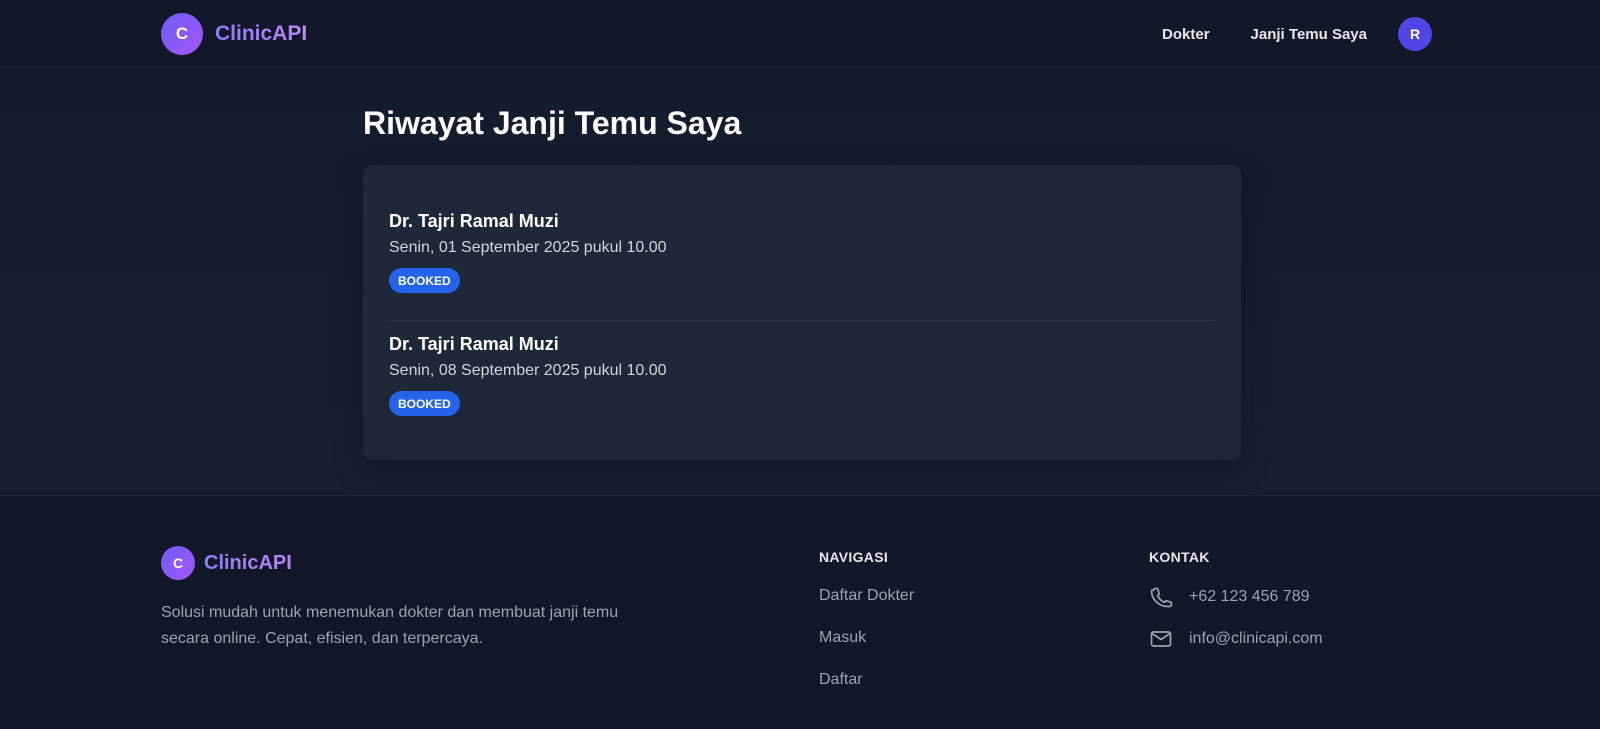  Describe the element at coordinates (842, 638) in the screenshot. I see `footer-link-masuk: Masuk` at that location.